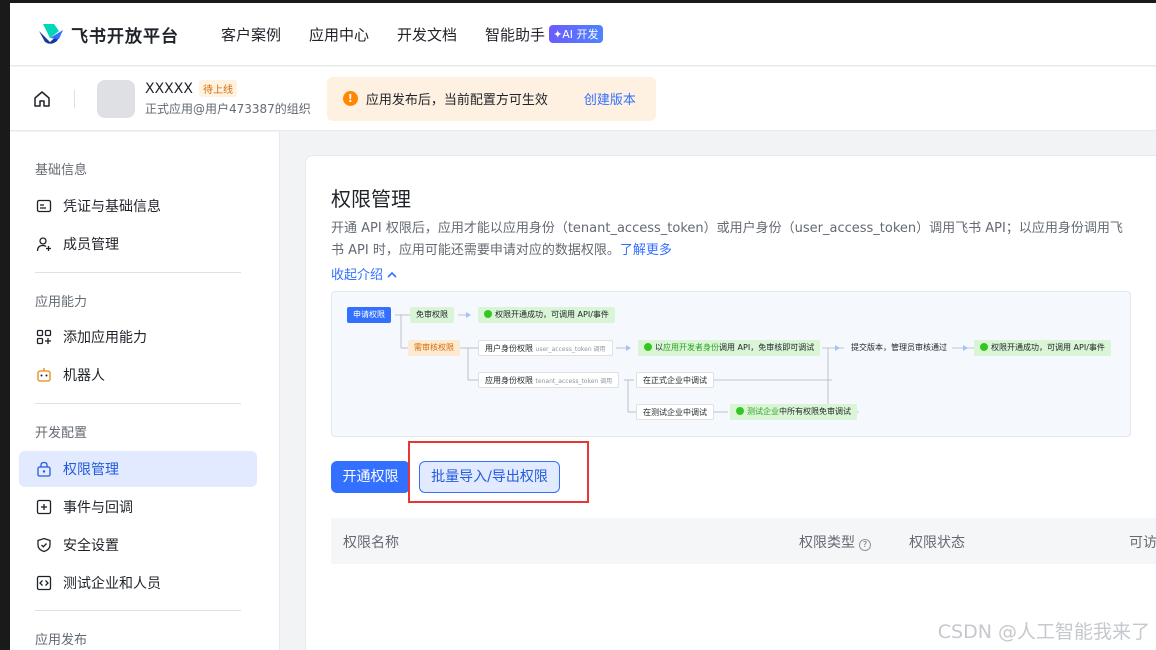  What do you see at coordinates (937, 543) in the screenshot?
I see `column-permission-status: 权限状态` at bounding box center [937, 543].